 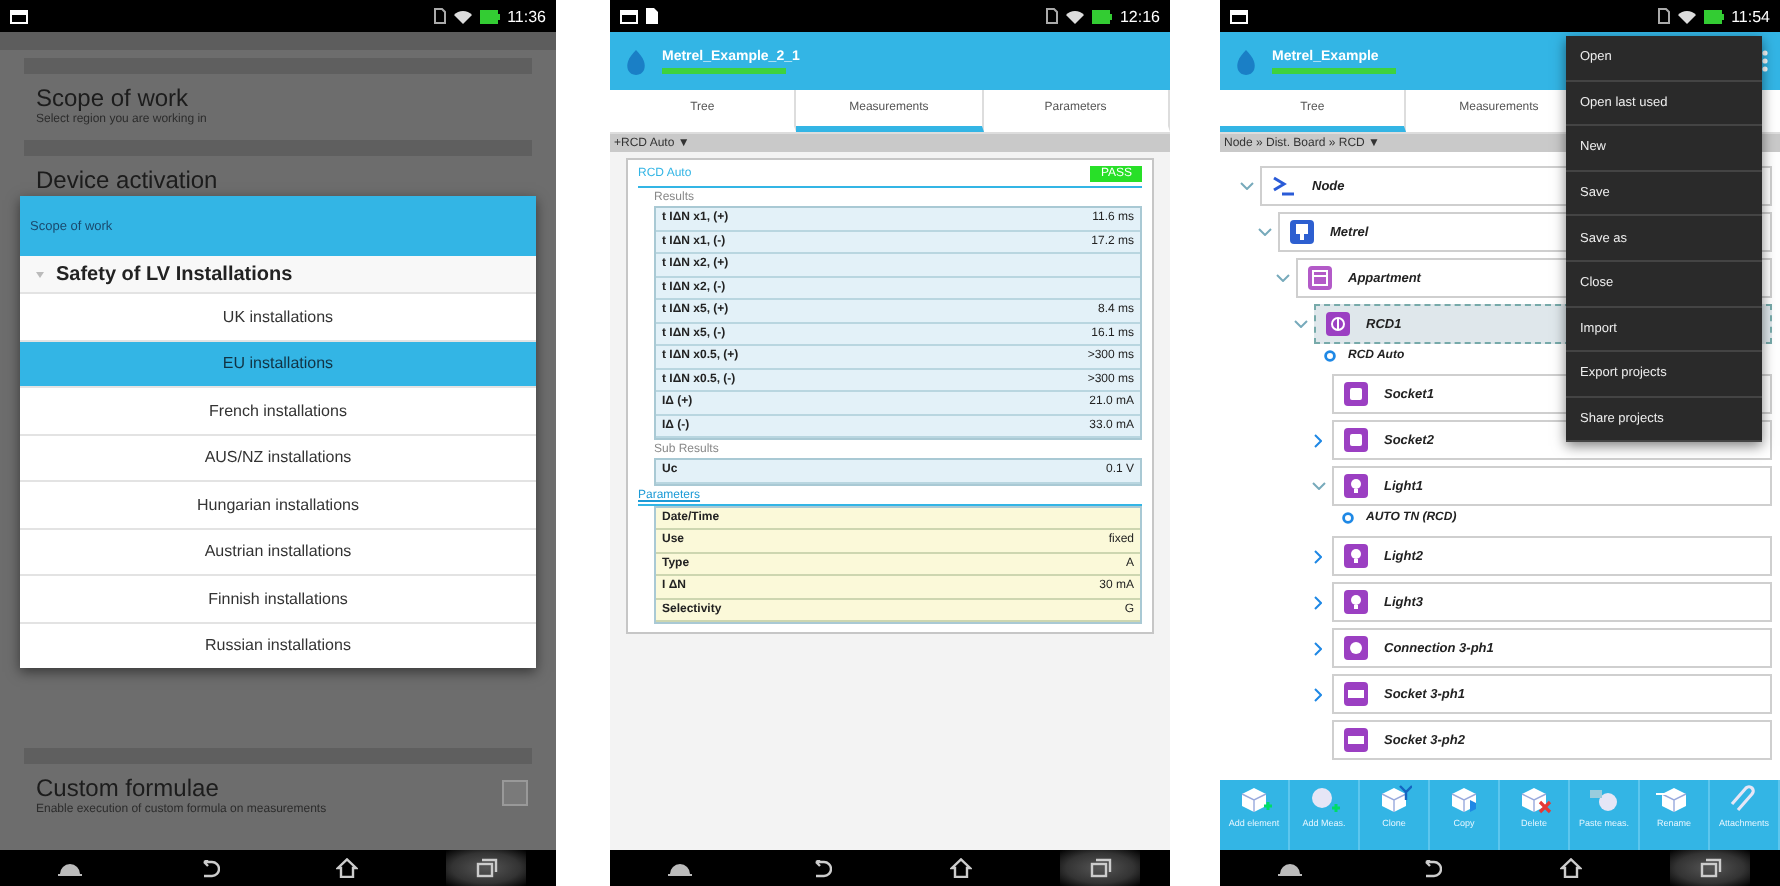 What do you see at coordinates (278, 456) in the screenshot?
I see `option-item: AUS/NZ installations` at bounding box center [278, 456].